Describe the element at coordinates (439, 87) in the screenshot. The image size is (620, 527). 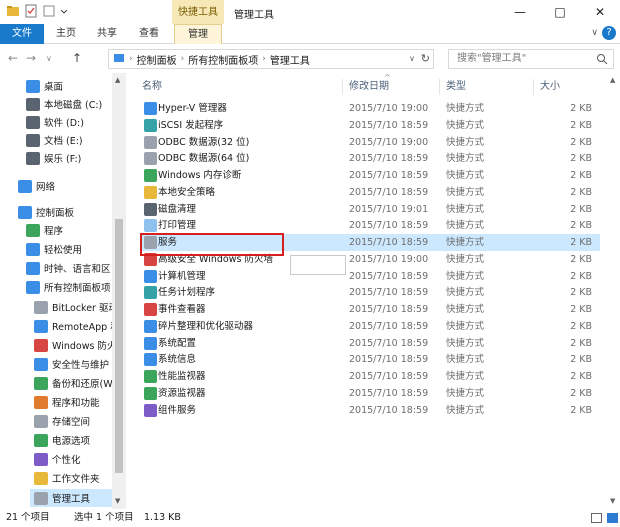
I see `column-divider` at that location.